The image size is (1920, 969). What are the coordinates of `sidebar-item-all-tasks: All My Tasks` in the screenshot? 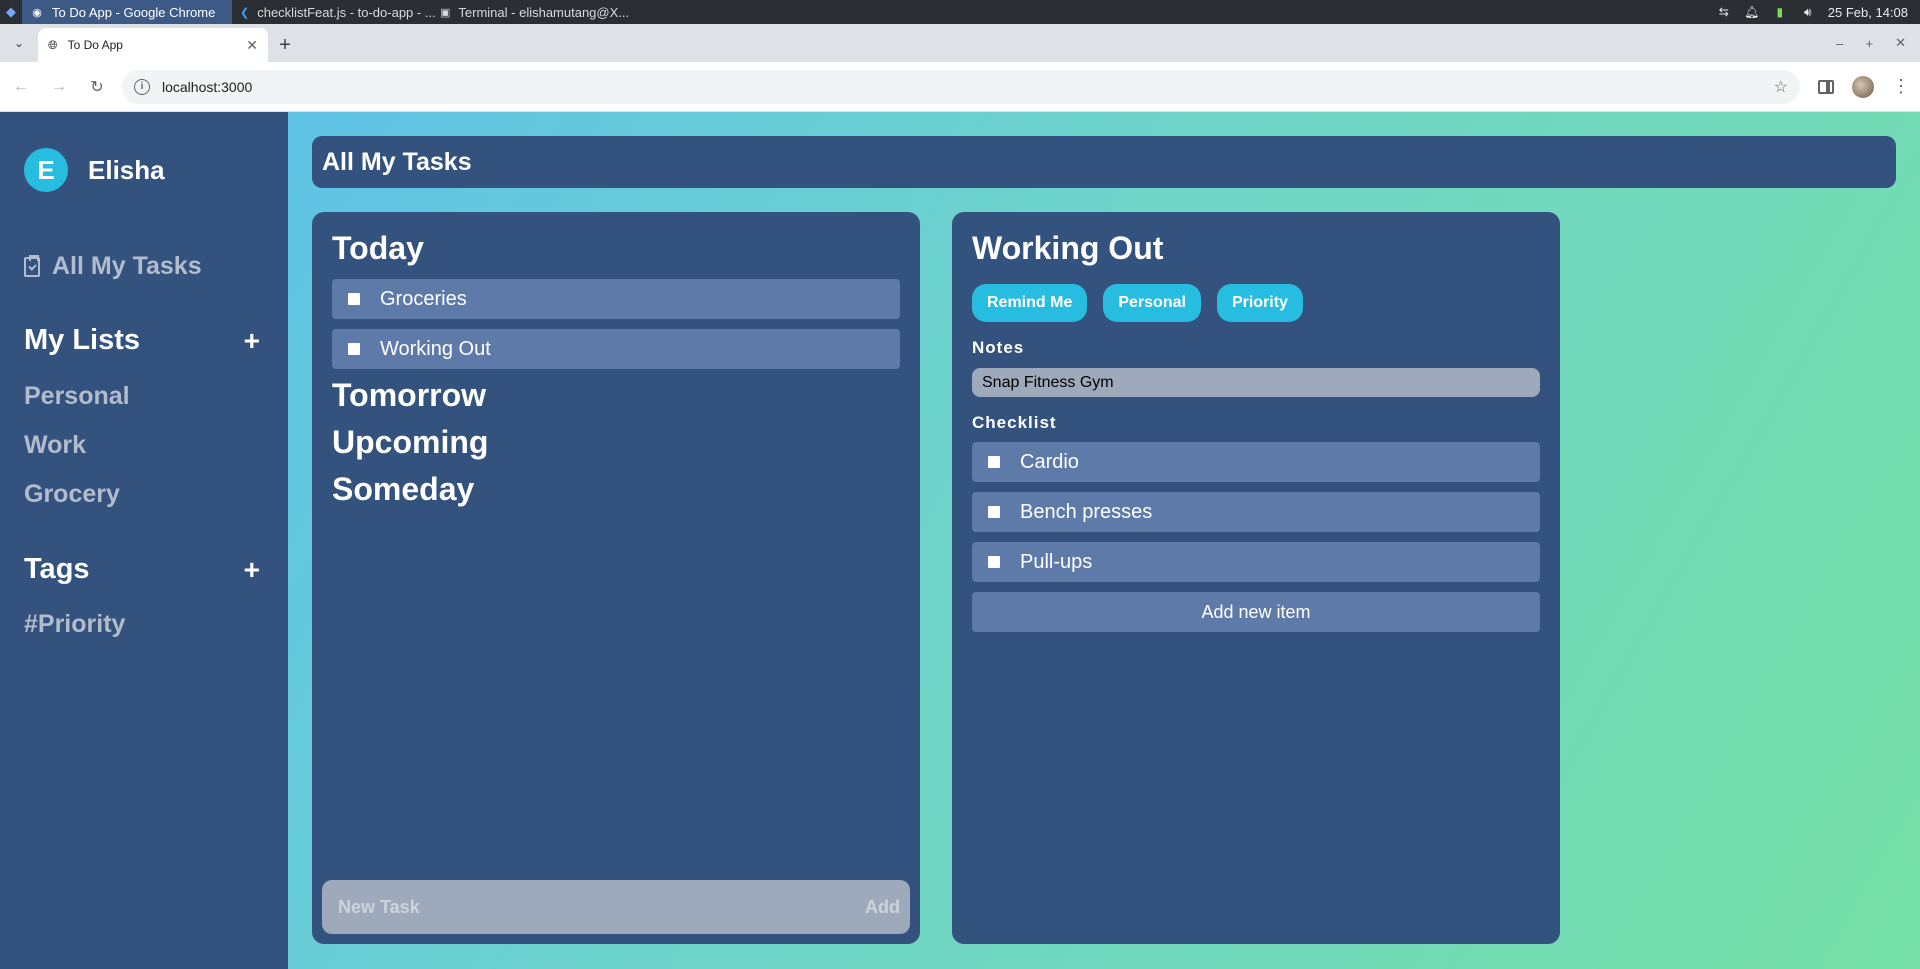 It's located at (113, 266).